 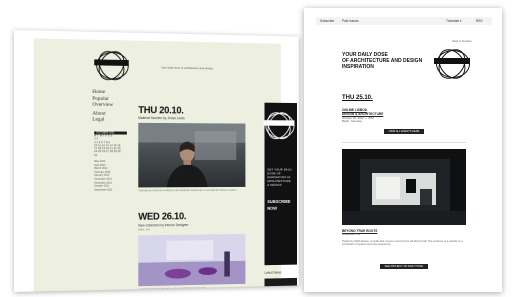 What do you see at coordinates (161, 118) in the screenshot?
I see `post-title: Material Sweden by Jonas Lewis` at bounding box center [161, 118].